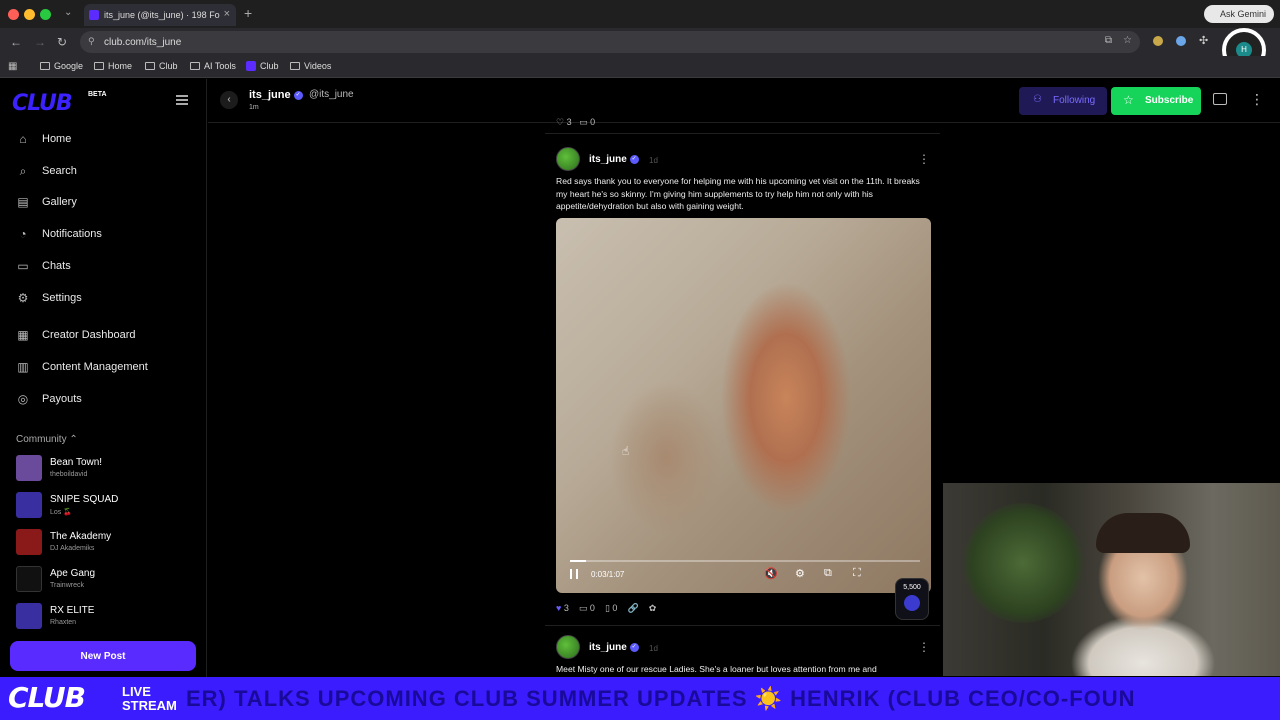 This screenshot has height=720, width=1280. I want to click on new-tab-button: +, so click(248, 13).